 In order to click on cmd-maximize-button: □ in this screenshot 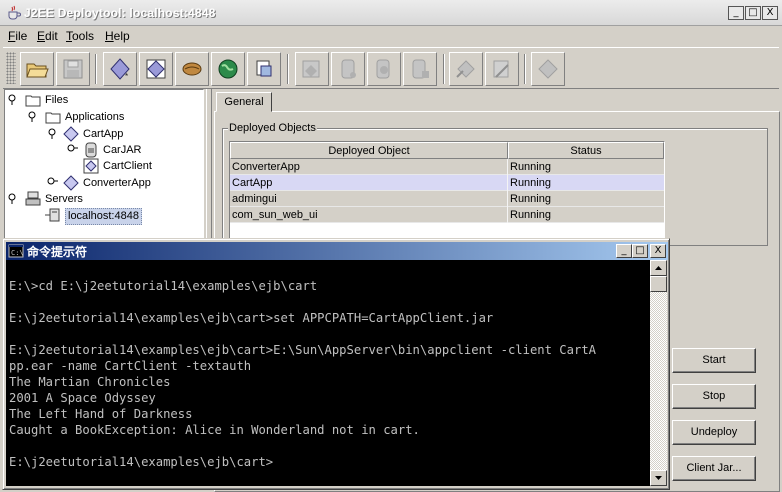, I will do `click(640, 251)`.